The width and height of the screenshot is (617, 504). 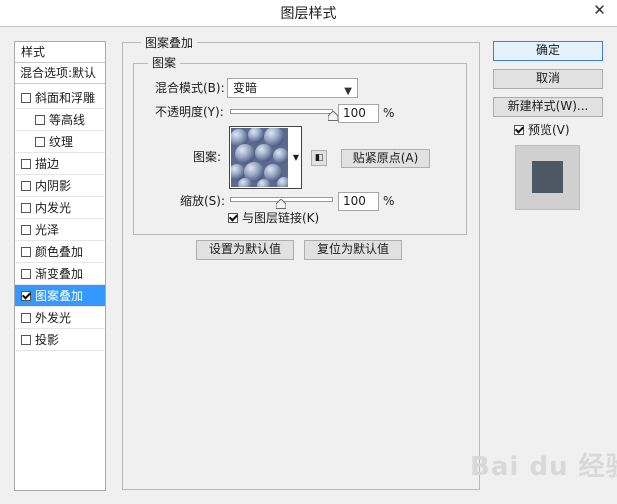 What do you see at coordinates (47, 164) in the screenshot?
I see `sidebar-item-label: 描边` at bounding box center [47, 164].